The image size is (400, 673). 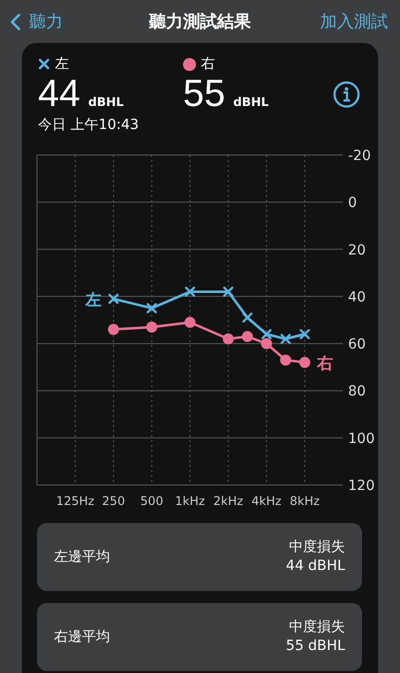 What do you see at coordinates (267, 501) in the screenshot?
I see `x-tick-label: 4kHz` at bounding box center [267, 501].